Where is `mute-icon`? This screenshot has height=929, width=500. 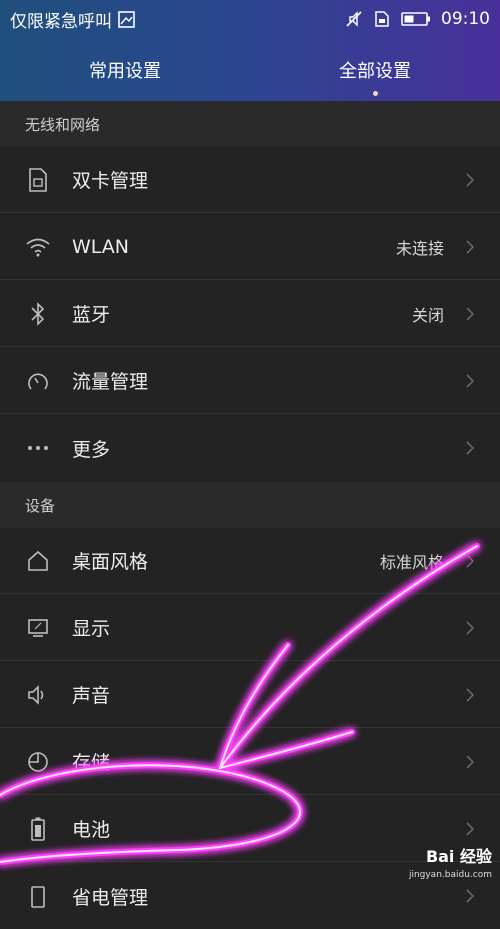
mute-icon is located at coordinates (354, 19).